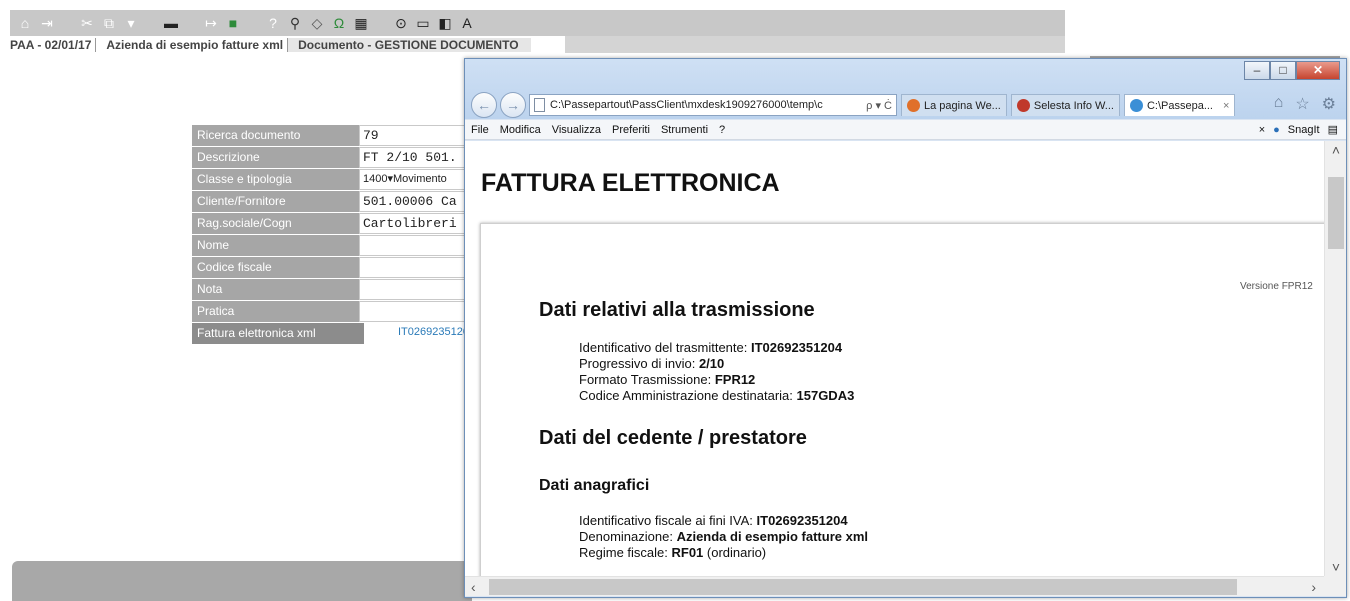 Image resolution: width=1350 pixels, height=601 pixels. I want to click on line-key: Identificativo del trasmittente:, so click(665, 347).